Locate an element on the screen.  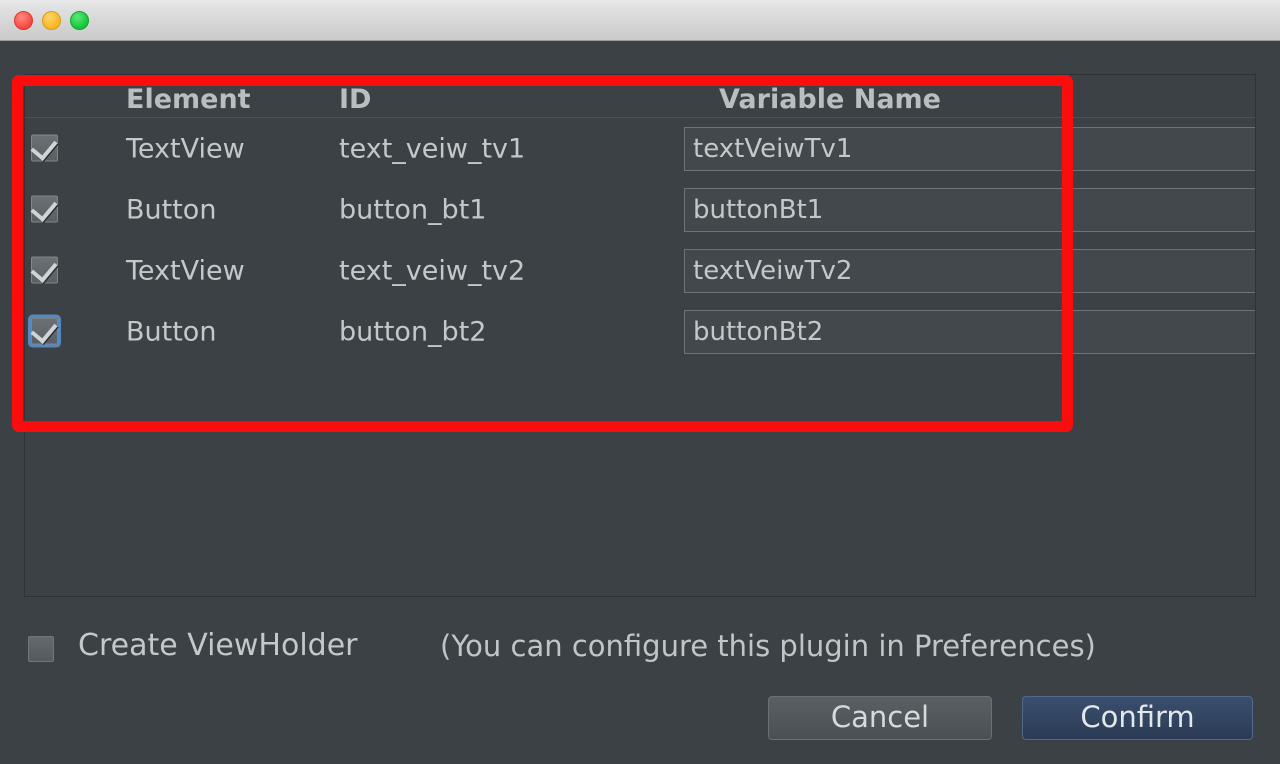
cell-element-id: button_bt1 is located at coordinates (413, 209).